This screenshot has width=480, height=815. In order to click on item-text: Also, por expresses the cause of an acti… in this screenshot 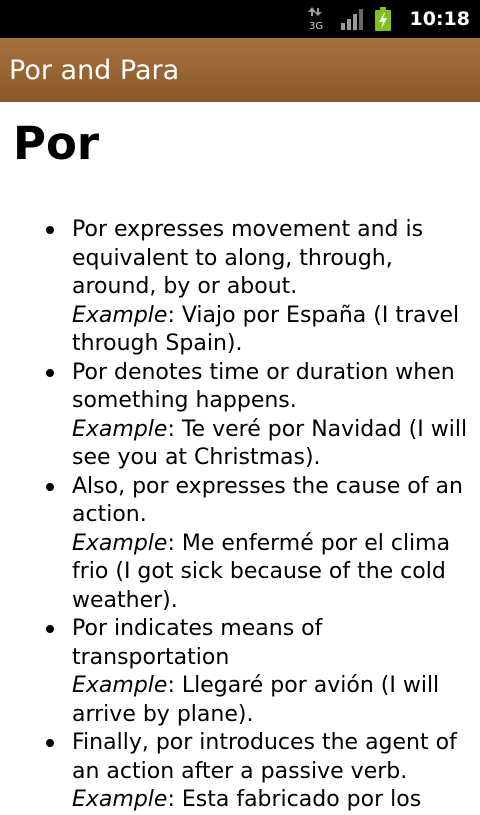, I will do `click(267, 500)`.